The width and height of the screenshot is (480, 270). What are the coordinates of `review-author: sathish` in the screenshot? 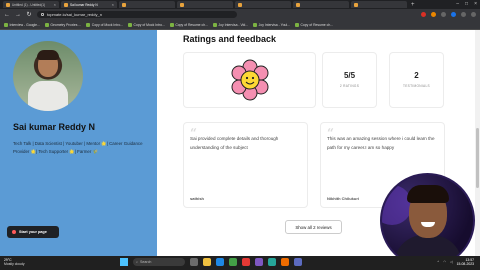 It's located at (197, 198).